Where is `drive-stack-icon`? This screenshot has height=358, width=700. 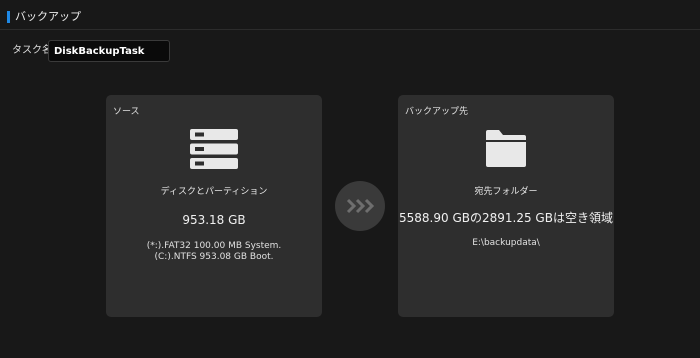 drive-stack-icon is located at coordinates (214, 149).